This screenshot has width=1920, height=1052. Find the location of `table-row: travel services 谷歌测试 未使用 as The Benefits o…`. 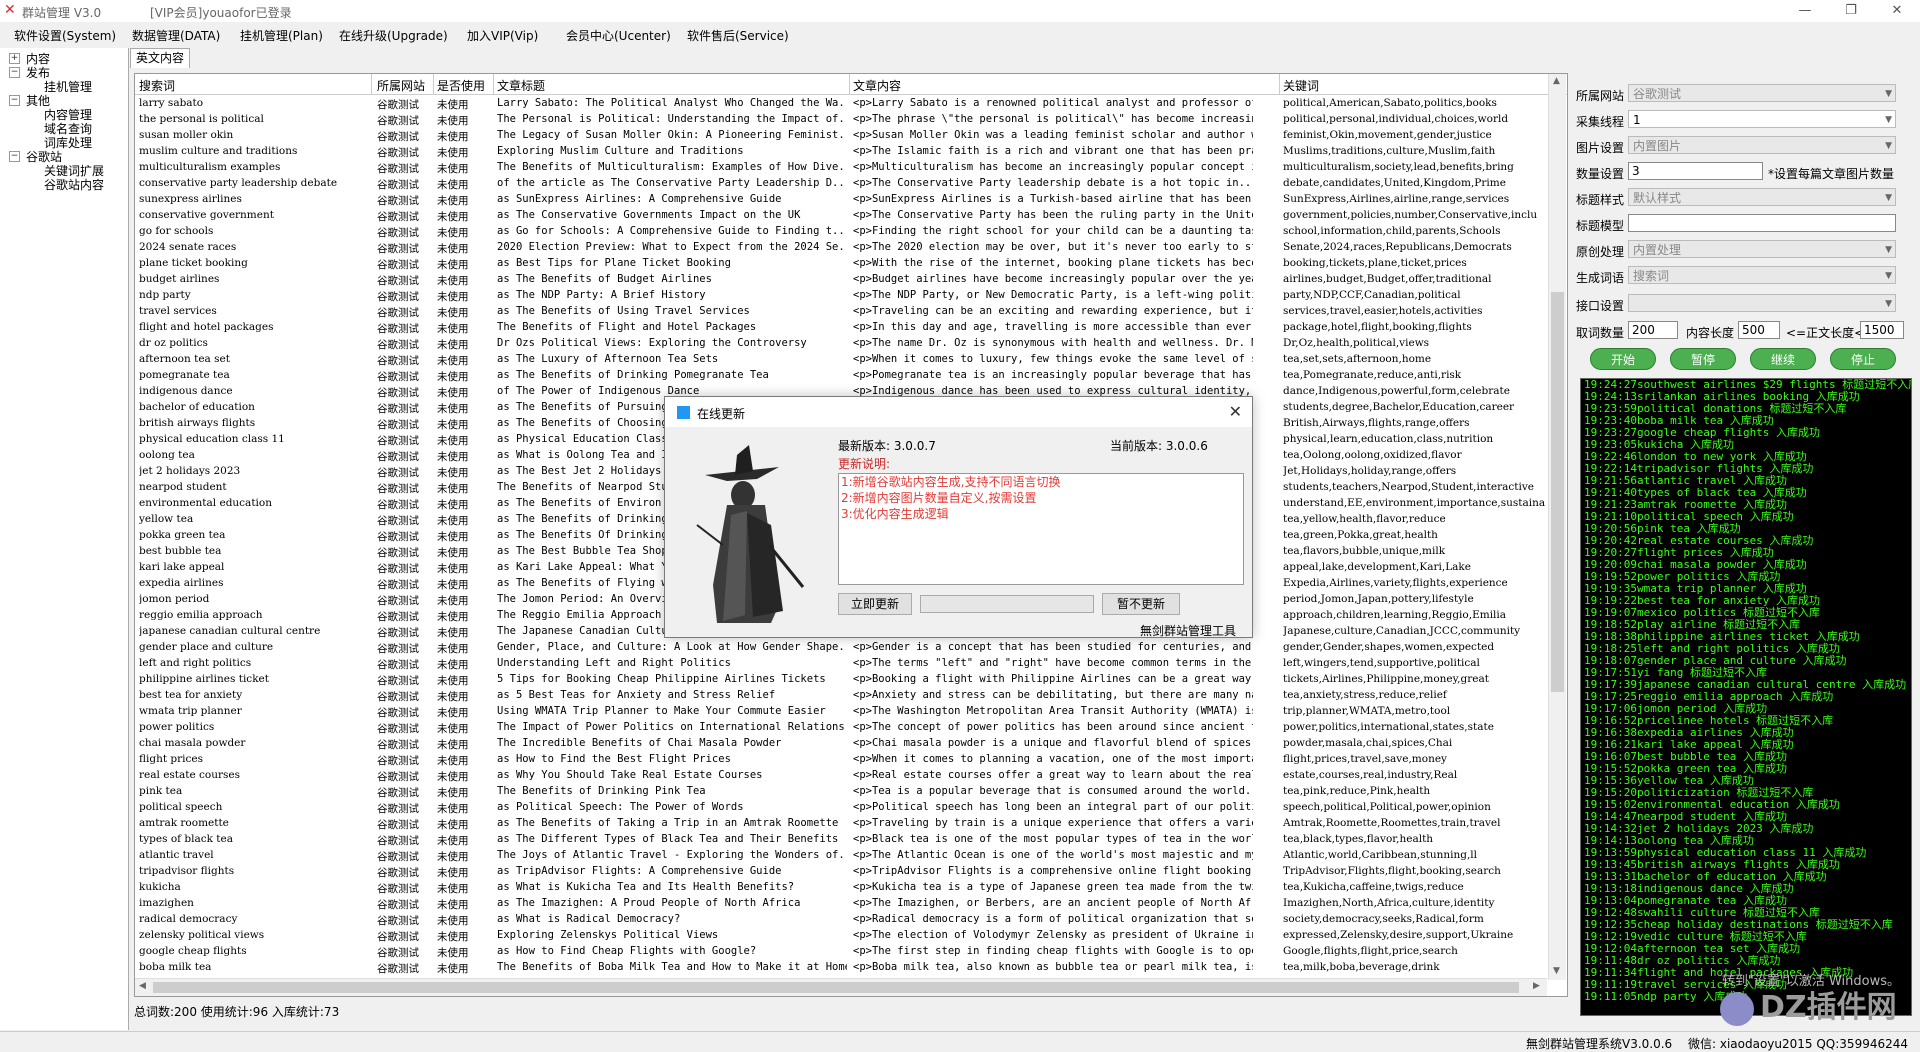

table-row: travel services 谷歌测试 未使用 as The Benefits o… is located at coordinates (851, 312).